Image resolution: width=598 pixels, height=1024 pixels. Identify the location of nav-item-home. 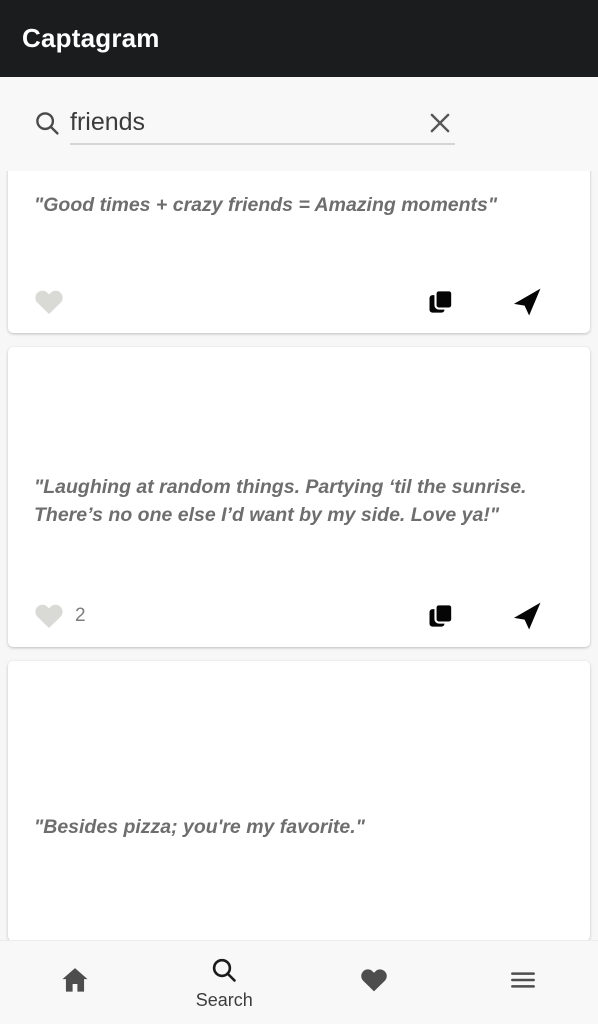
(75, 982).